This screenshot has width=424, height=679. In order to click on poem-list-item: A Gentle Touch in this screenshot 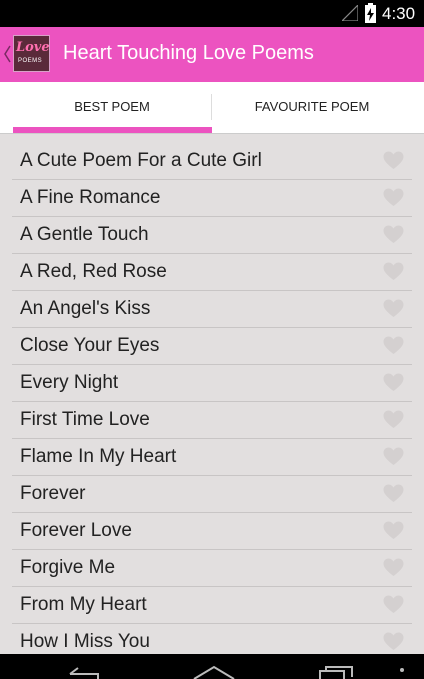, I will do `click(212, 235)`.